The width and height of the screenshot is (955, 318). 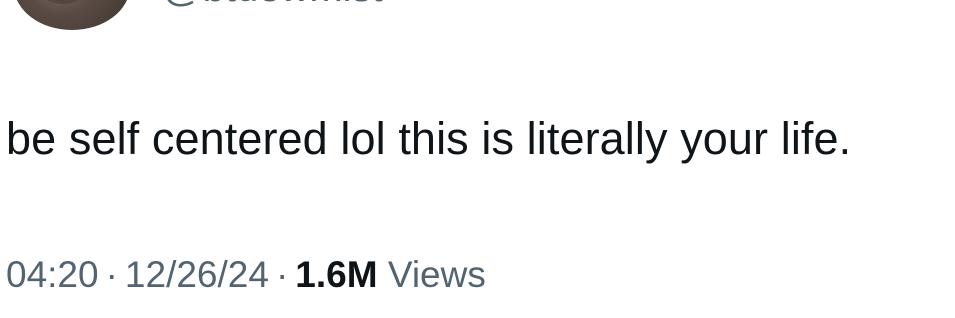 What do you see at coordinates (272, 4) in the screenshot?
I see `author-handle: @btdewmist` at bounding box center [272, 4].